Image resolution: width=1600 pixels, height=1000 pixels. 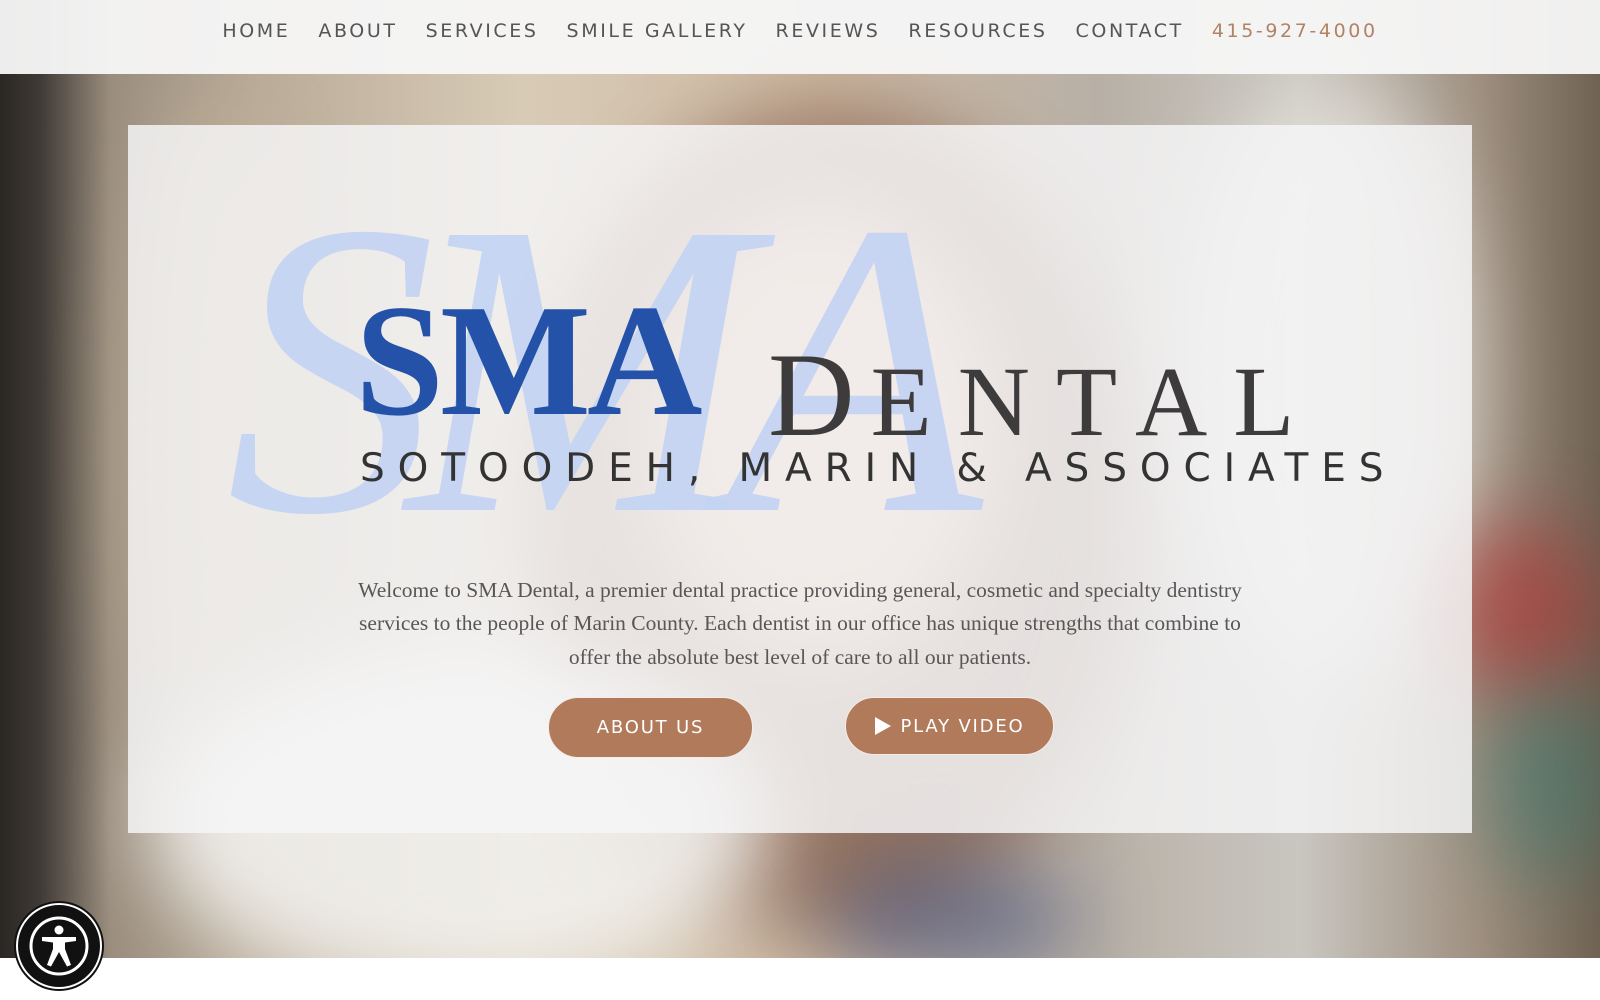 I want to click on logo-dental-wordmark: DENTAL, so click(x=1044, y=395).